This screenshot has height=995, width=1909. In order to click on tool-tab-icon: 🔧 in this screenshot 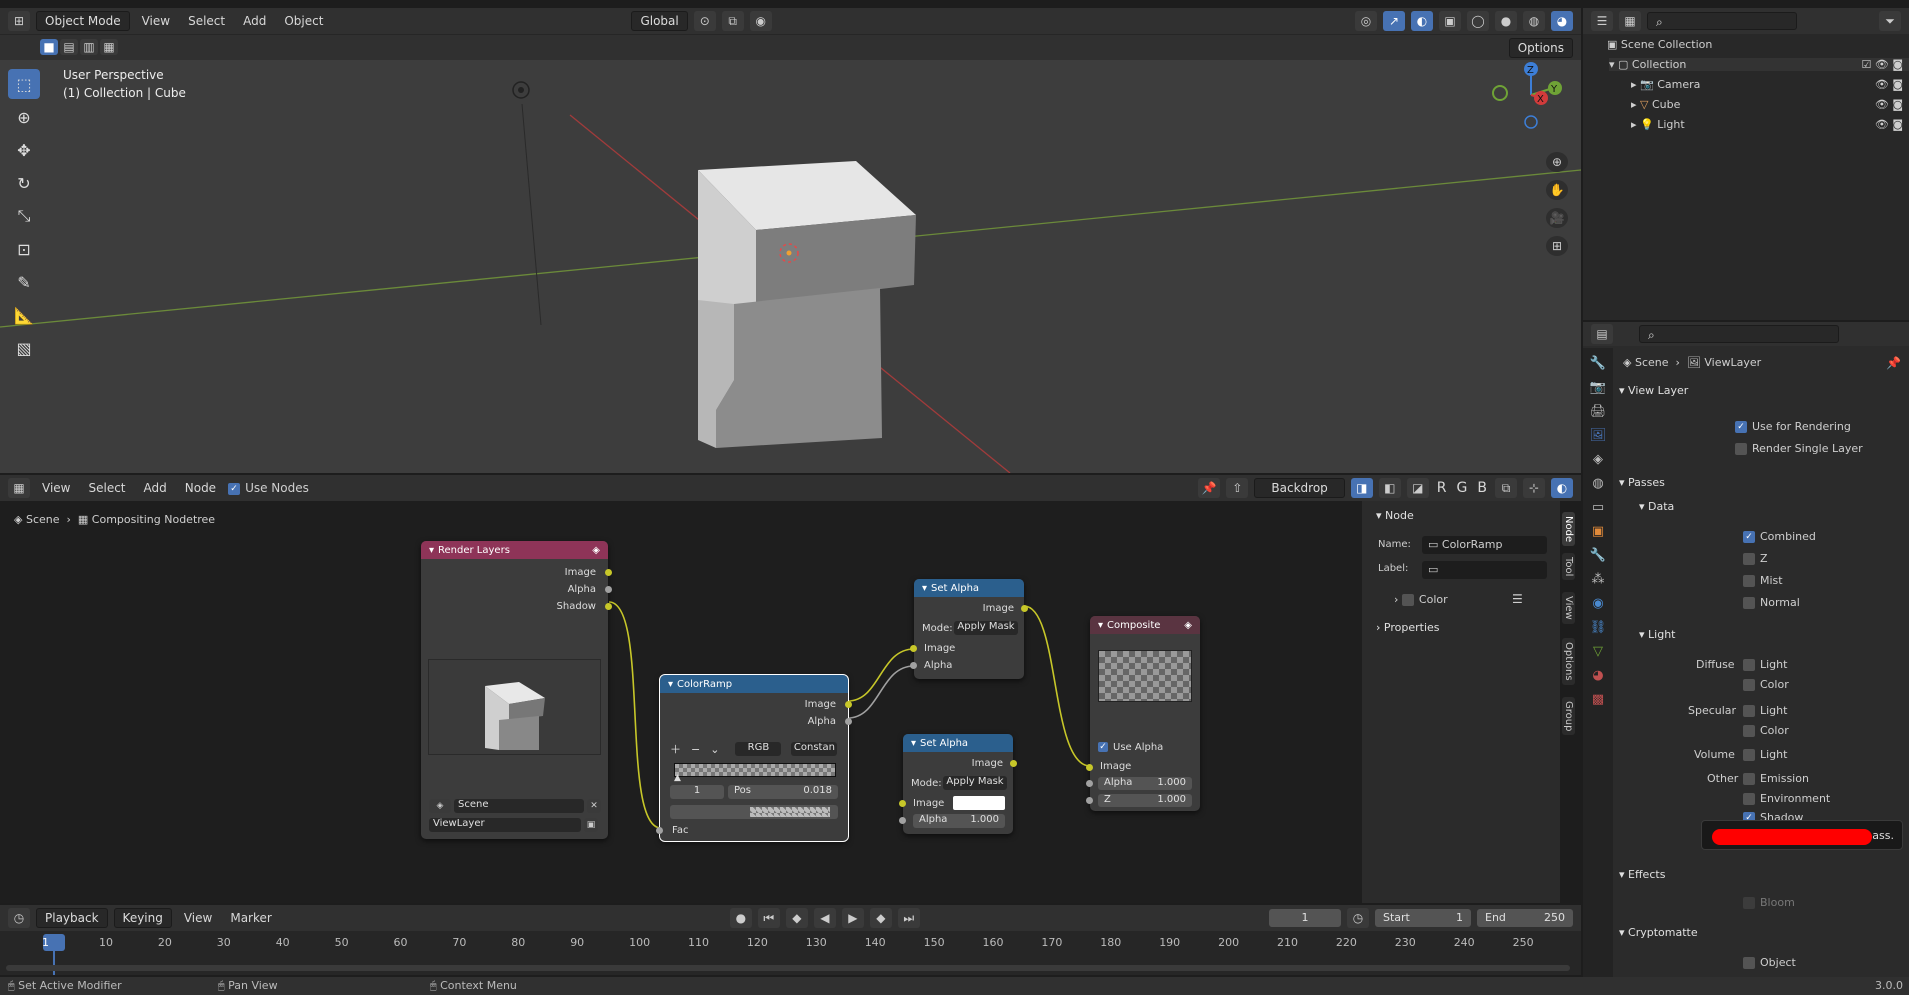, I will do `click(1598, 363)`.